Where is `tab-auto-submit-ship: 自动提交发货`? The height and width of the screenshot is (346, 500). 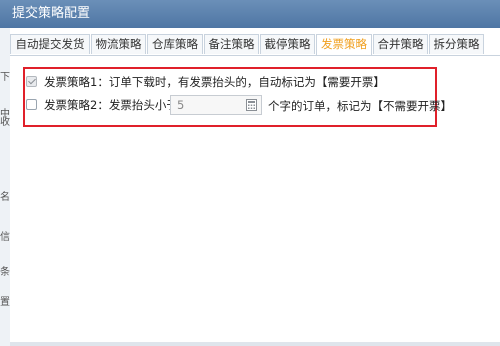
tab-auto-submit-ship: 自动提交发货 is located at coordinates (50, 44).